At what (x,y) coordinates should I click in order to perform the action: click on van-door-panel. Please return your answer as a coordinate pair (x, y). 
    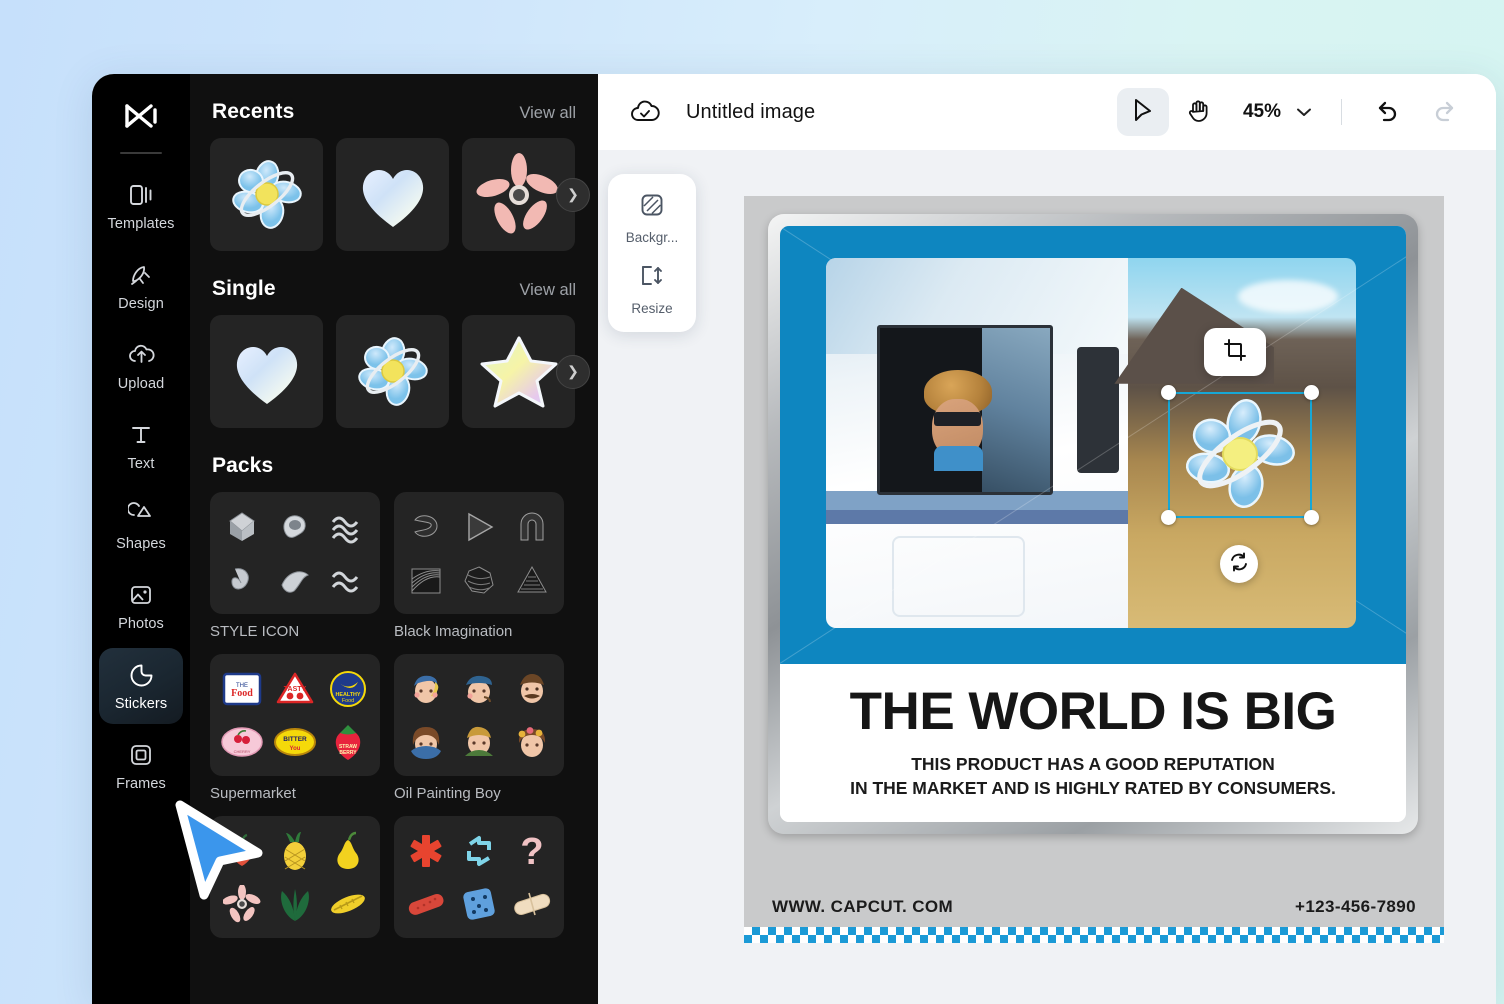
    Looking at the image, I should click on (959, 576).